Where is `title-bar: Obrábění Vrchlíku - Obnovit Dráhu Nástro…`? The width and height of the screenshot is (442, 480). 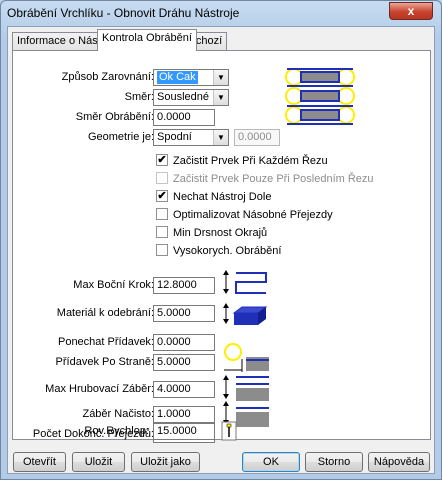
title-bar: Obrábění Vrchlíku - Obnovit Dráhu Nástro… is located at coordinates (221, 13).